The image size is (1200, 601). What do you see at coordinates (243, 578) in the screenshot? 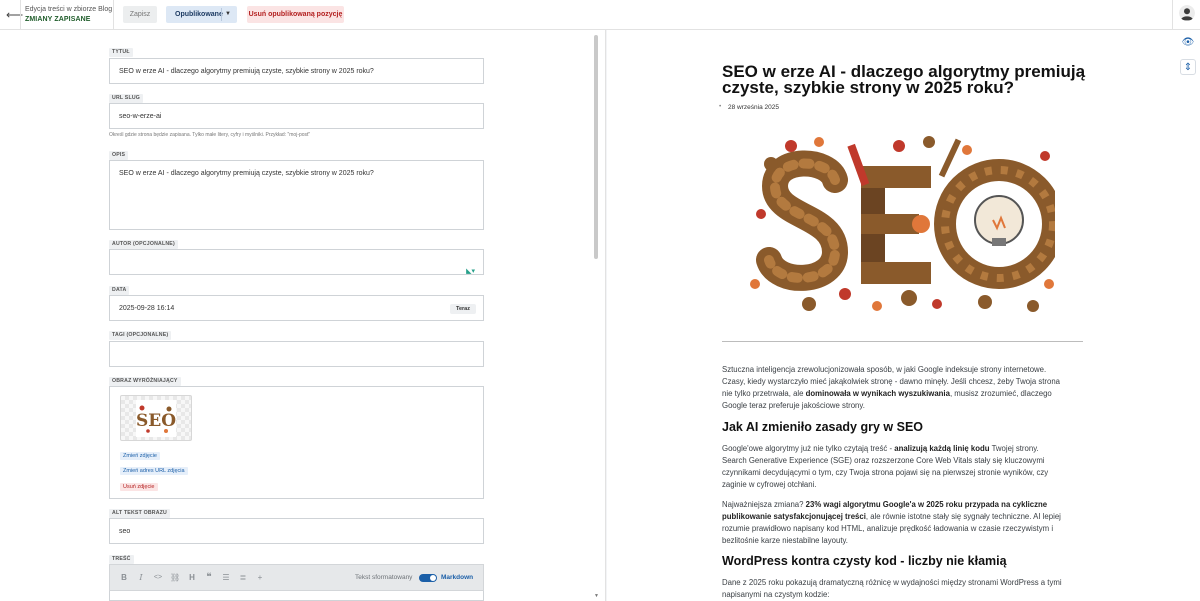
I see `numbered-list-icon: ≣` at bounding box center [243, 578].